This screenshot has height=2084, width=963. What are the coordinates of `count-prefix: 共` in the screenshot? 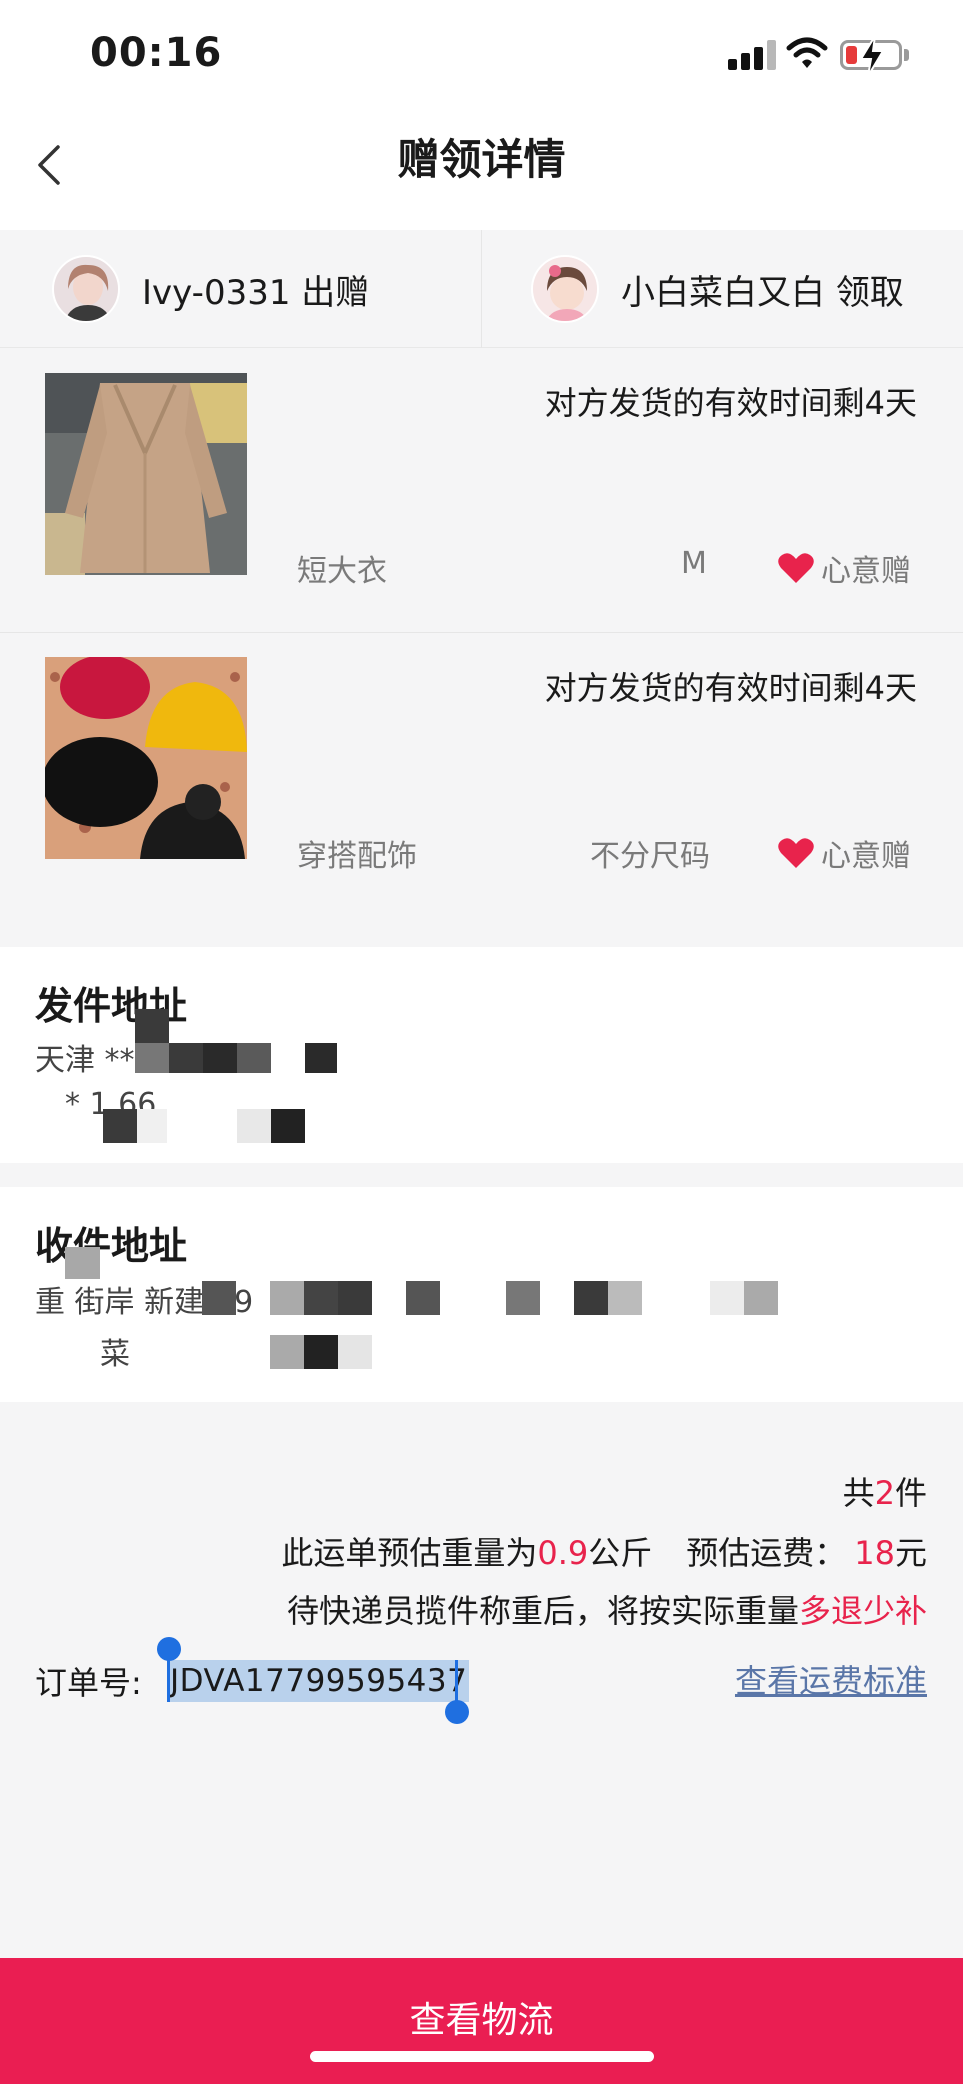 It's located at (858, 1493).